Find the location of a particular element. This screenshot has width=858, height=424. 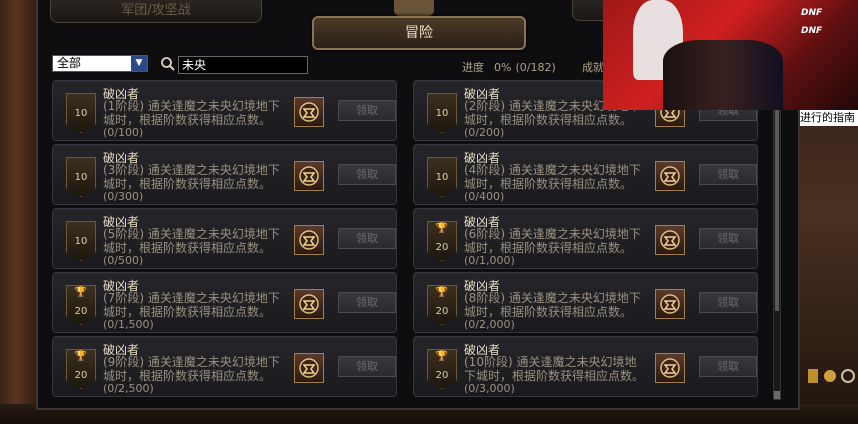

category-dropdown: 全部 ▼ is located at coordinates (100, 63).